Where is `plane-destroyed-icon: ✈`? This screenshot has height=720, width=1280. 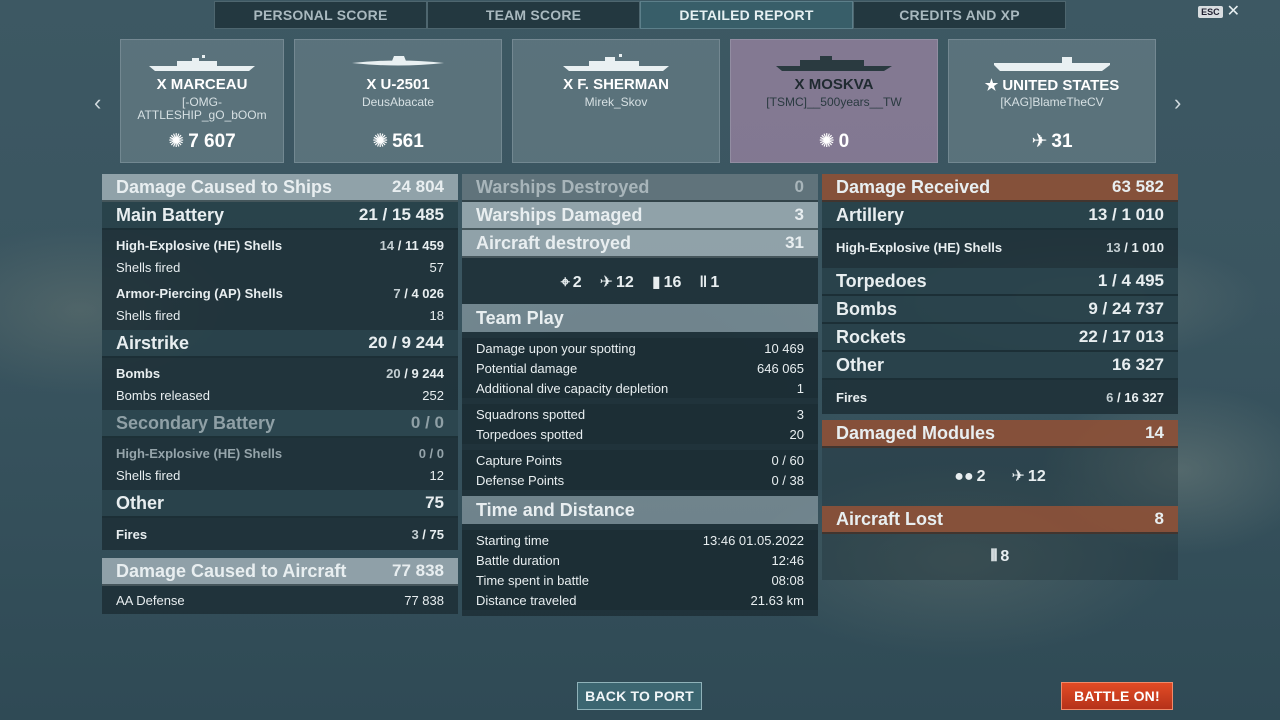
plane-destroyed-icon: ✈ is located at coordinates (1039, 141).